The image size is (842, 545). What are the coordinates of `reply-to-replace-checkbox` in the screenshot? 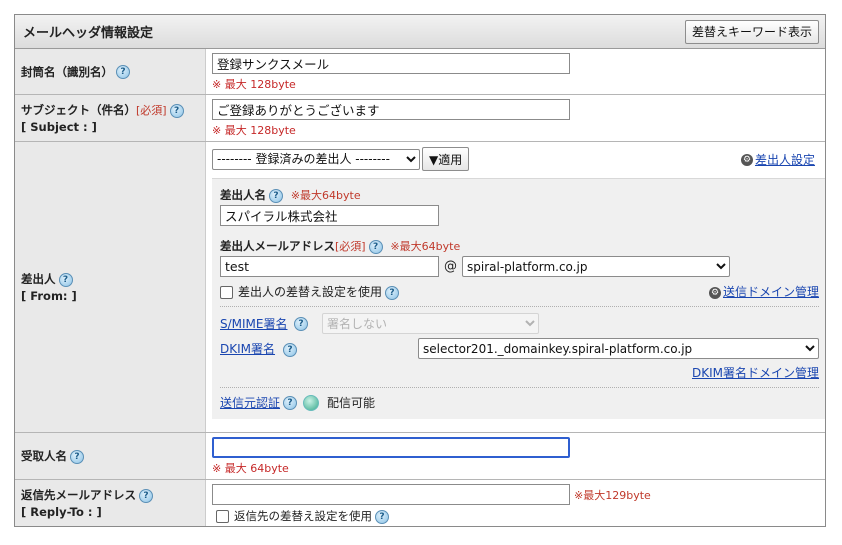 It's located at (222, 516).